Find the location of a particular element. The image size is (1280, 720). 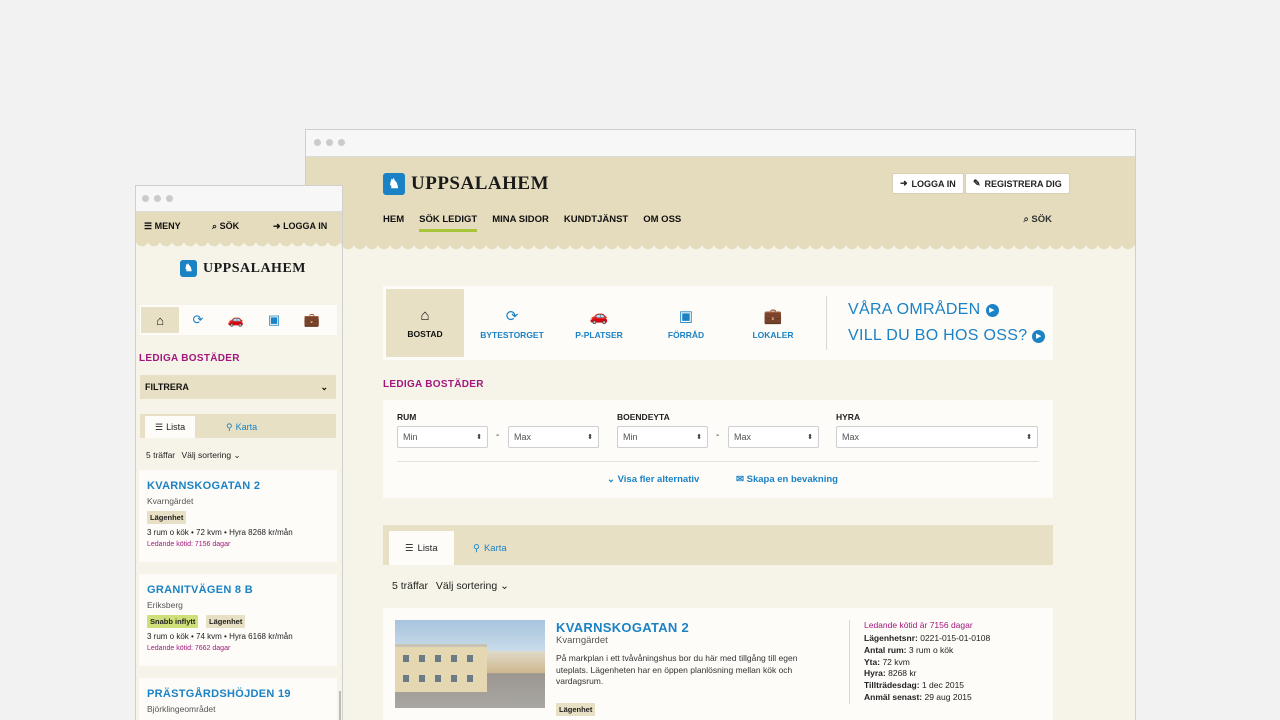

section-title: LEDIGA BOSTÄDER is located at coordinates (189, 358).